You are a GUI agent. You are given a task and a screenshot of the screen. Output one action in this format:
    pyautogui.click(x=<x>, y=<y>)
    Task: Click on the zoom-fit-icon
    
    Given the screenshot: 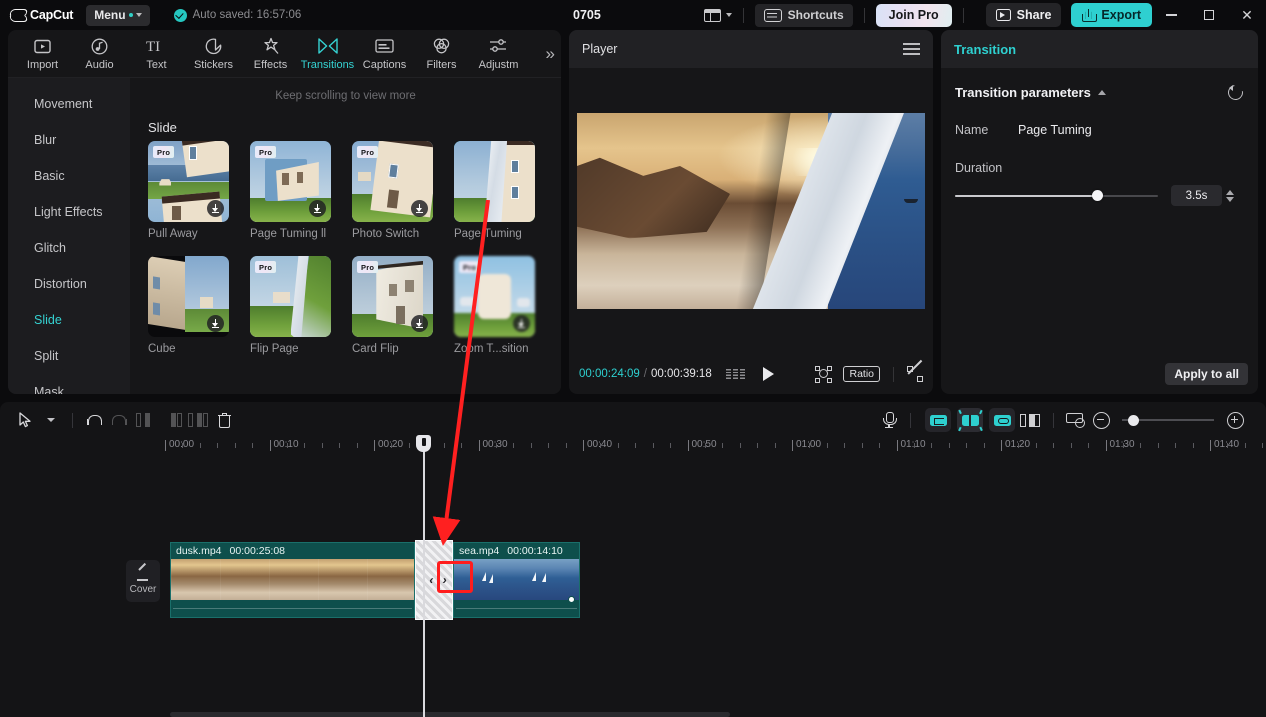 What is the action you would take?
    pyautogui.click(x=824, y=374)
    